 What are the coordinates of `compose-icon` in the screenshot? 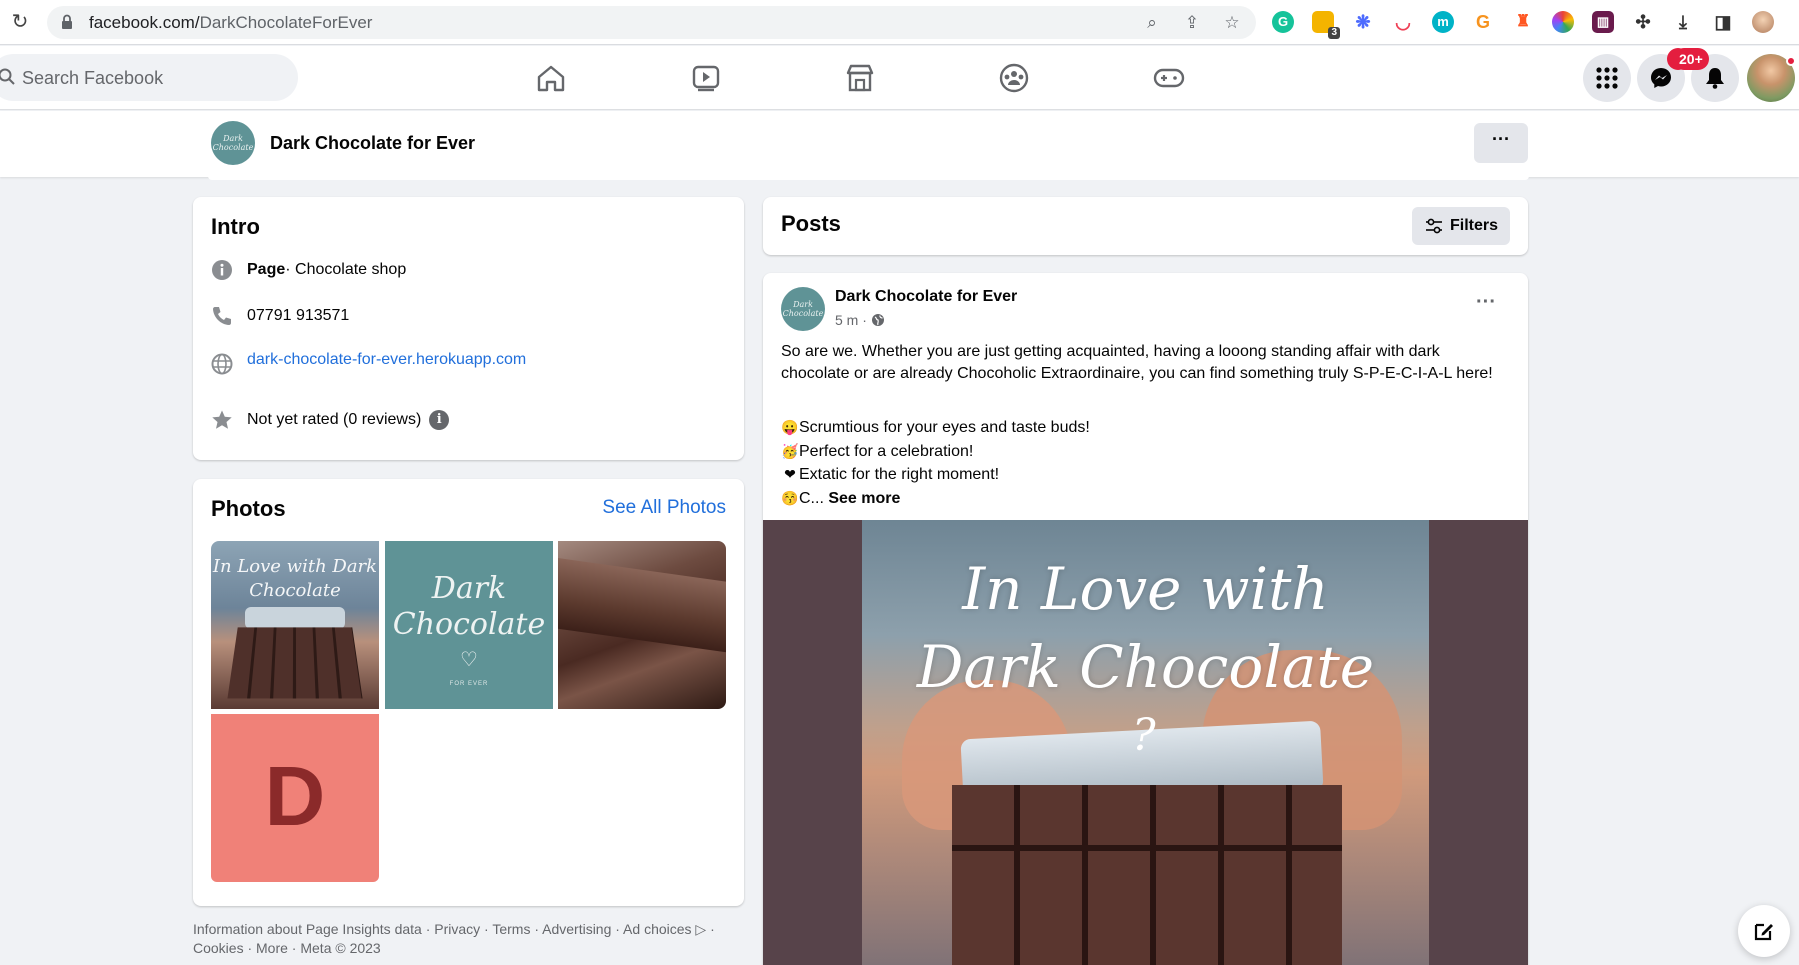 It's located at (1763, 932).